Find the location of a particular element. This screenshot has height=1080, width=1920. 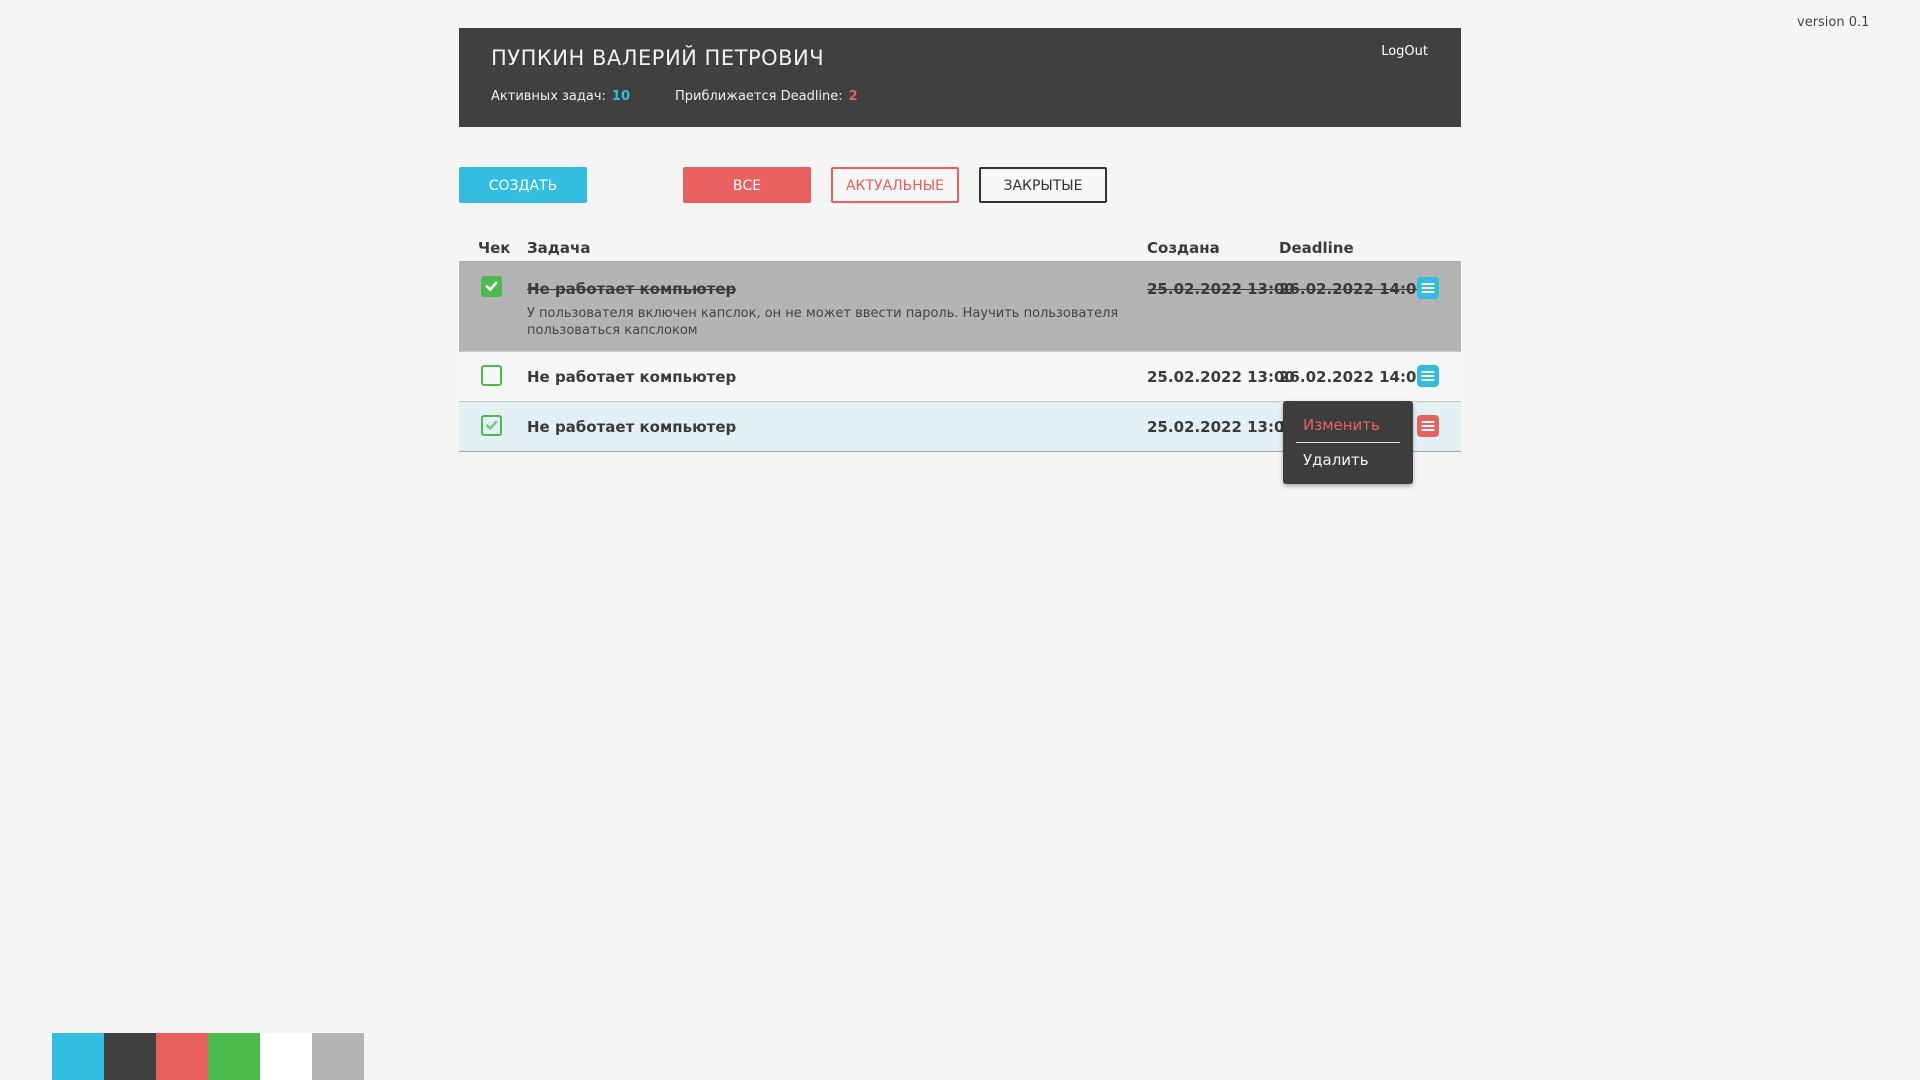

color-palette is located at coordinates (208, 1056).